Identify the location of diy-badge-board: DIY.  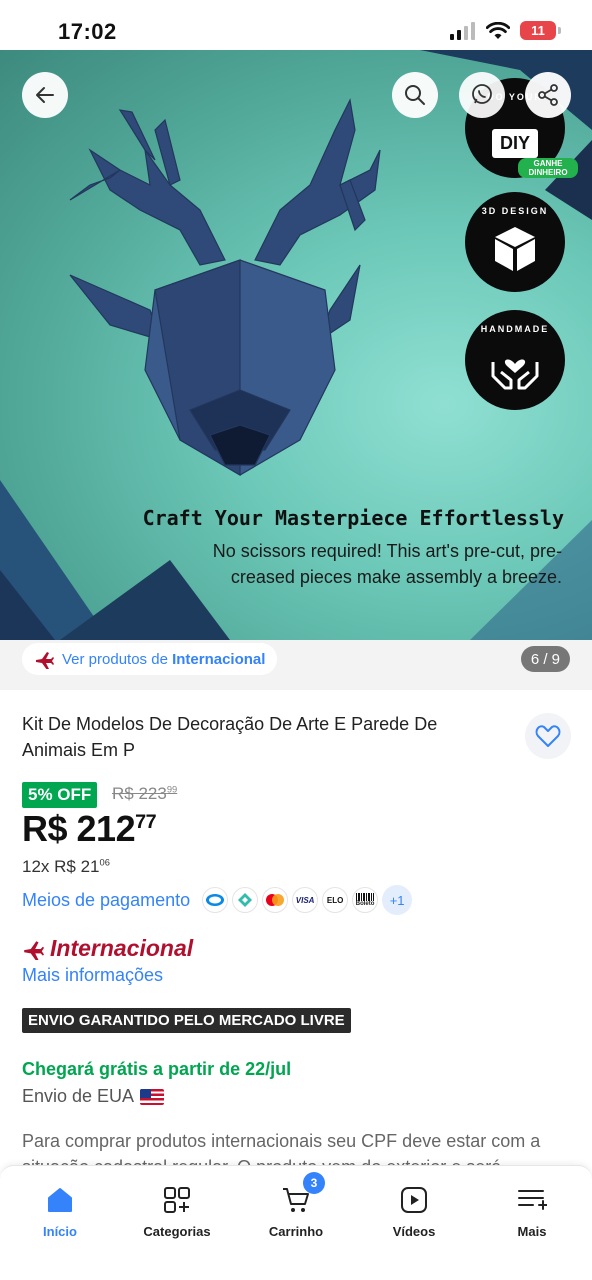
(514, 143).